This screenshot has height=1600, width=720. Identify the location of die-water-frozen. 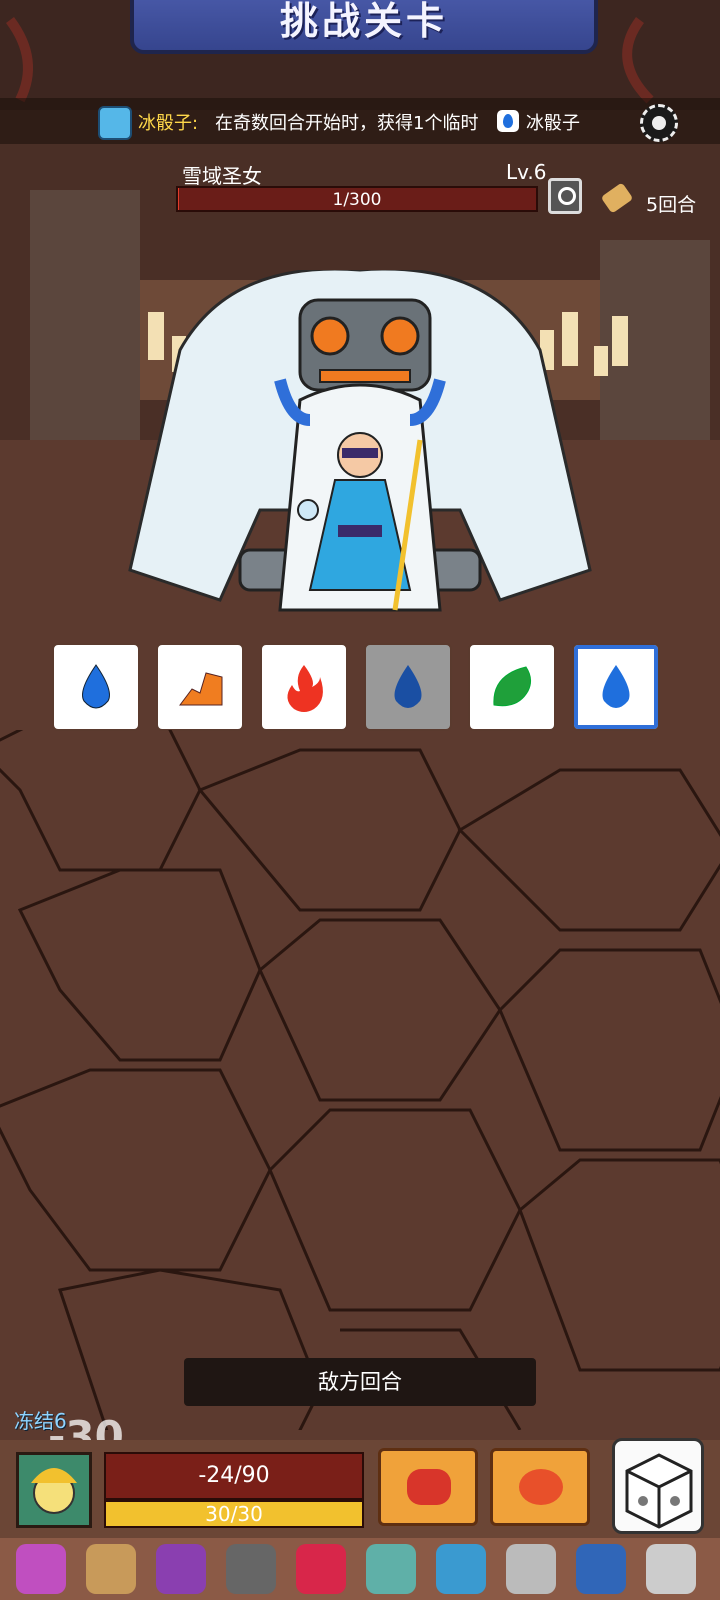
(616, 687).